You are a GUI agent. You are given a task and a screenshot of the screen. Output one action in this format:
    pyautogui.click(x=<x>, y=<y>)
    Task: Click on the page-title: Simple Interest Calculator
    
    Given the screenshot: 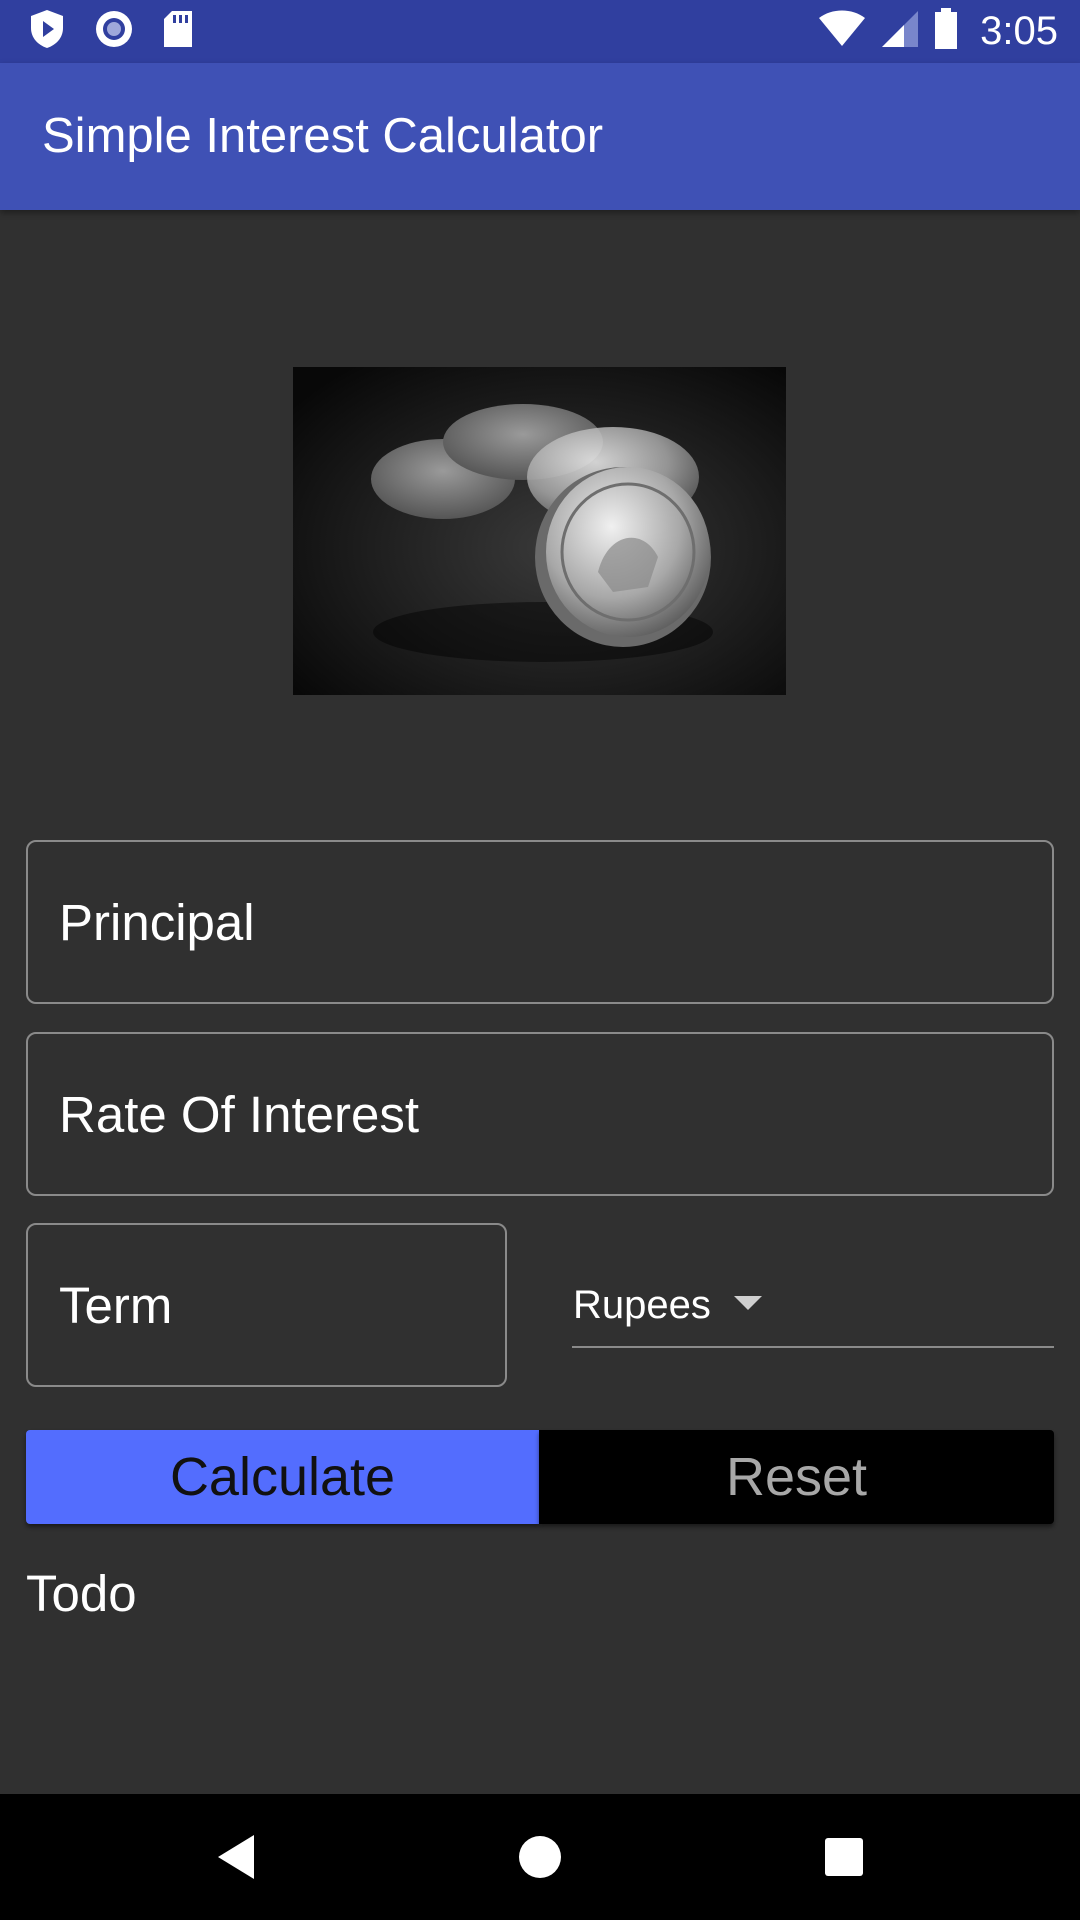 What is the action you would take?
    pyautogui.click(x=323, y=136)
    